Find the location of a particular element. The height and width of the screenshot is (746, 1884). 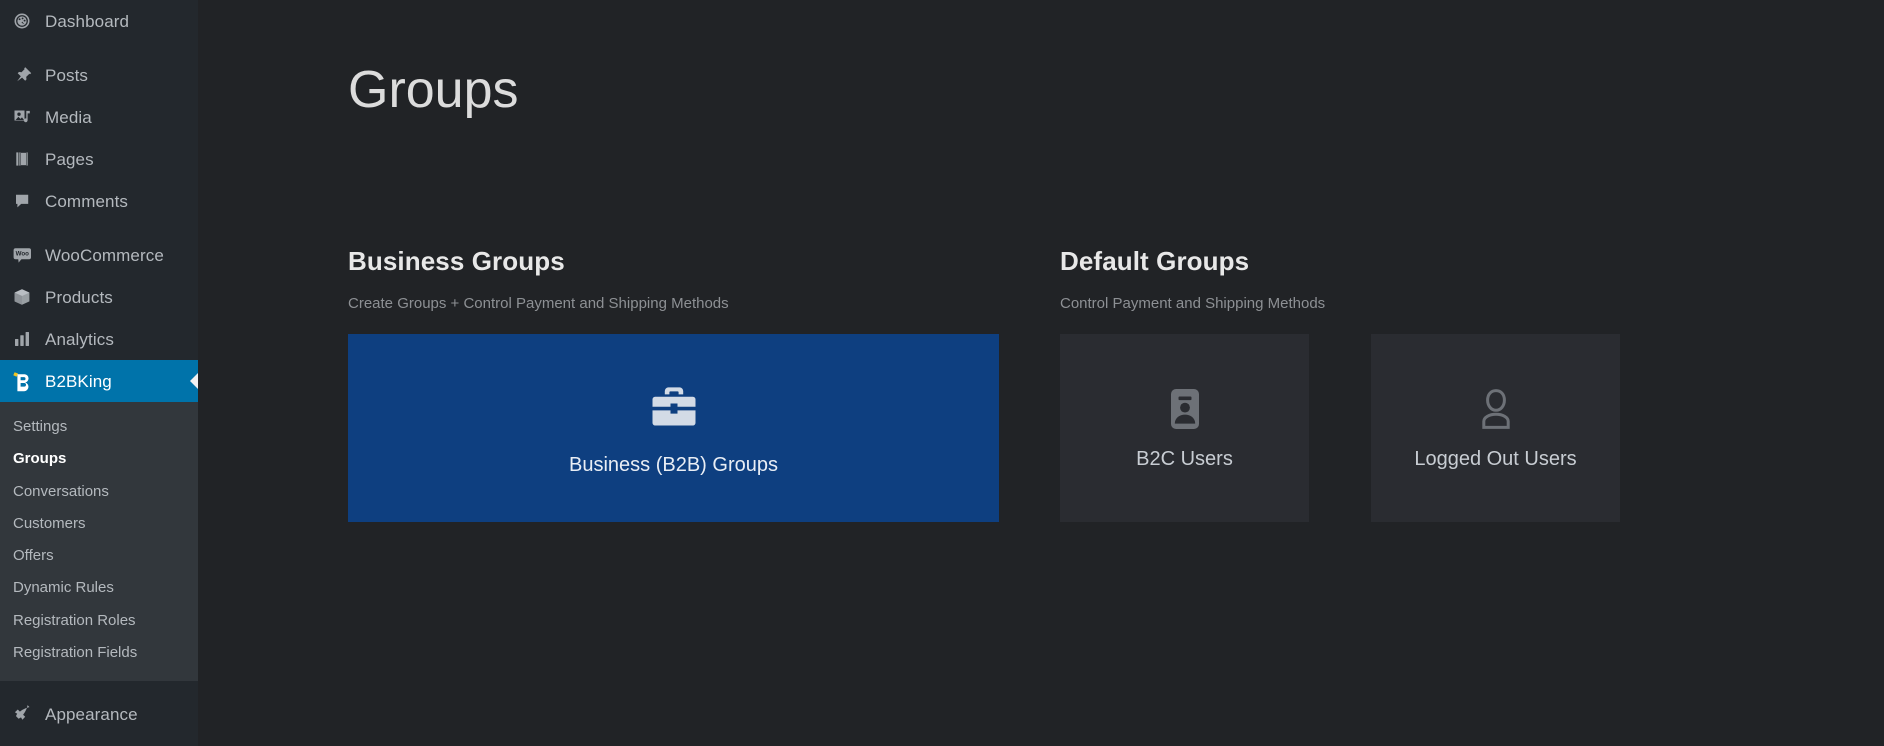

sidebar-item-analytics: Analytics is located at coordinates (99, 339).